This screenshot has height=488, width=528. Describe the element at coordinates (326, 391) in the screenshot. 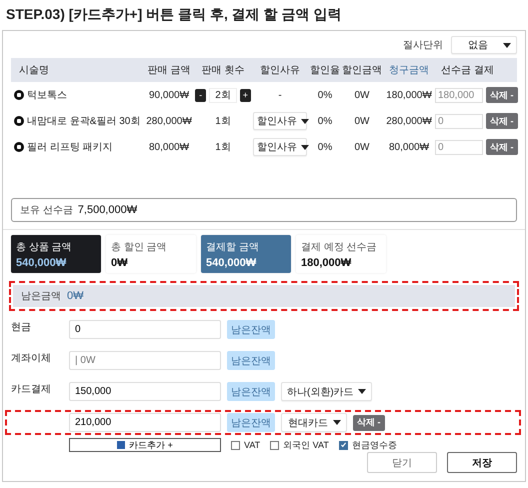

I see `card-select: 하나(외환)카드` at that location.